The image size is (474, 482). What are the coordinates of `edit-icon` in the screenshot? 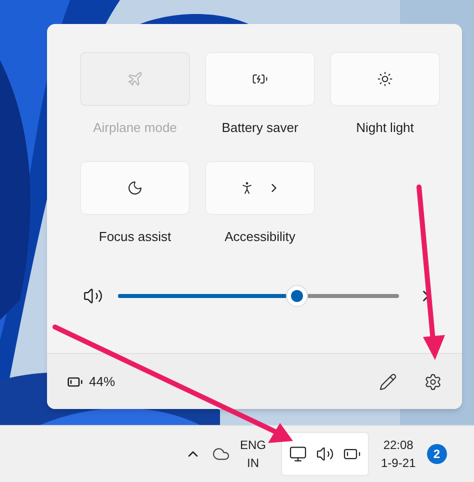 It's located at (388, 381).